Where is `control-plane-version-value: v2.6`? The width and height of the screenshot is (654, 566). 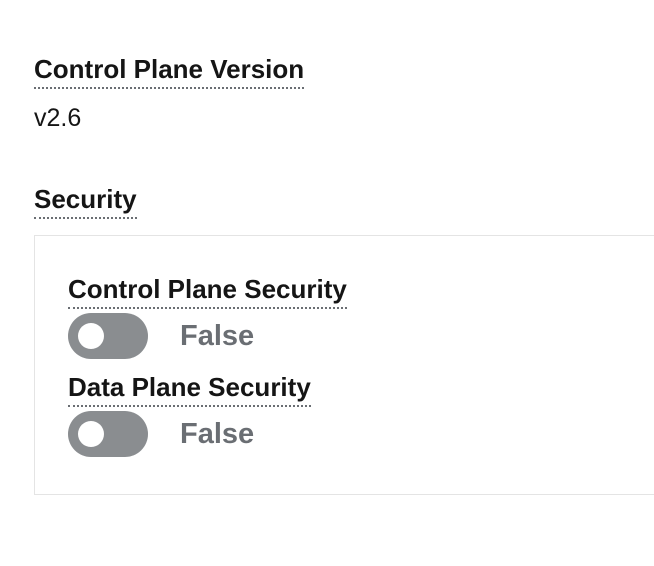
control-plane-version-value: v2.6 is located at coordinates (58, 118).